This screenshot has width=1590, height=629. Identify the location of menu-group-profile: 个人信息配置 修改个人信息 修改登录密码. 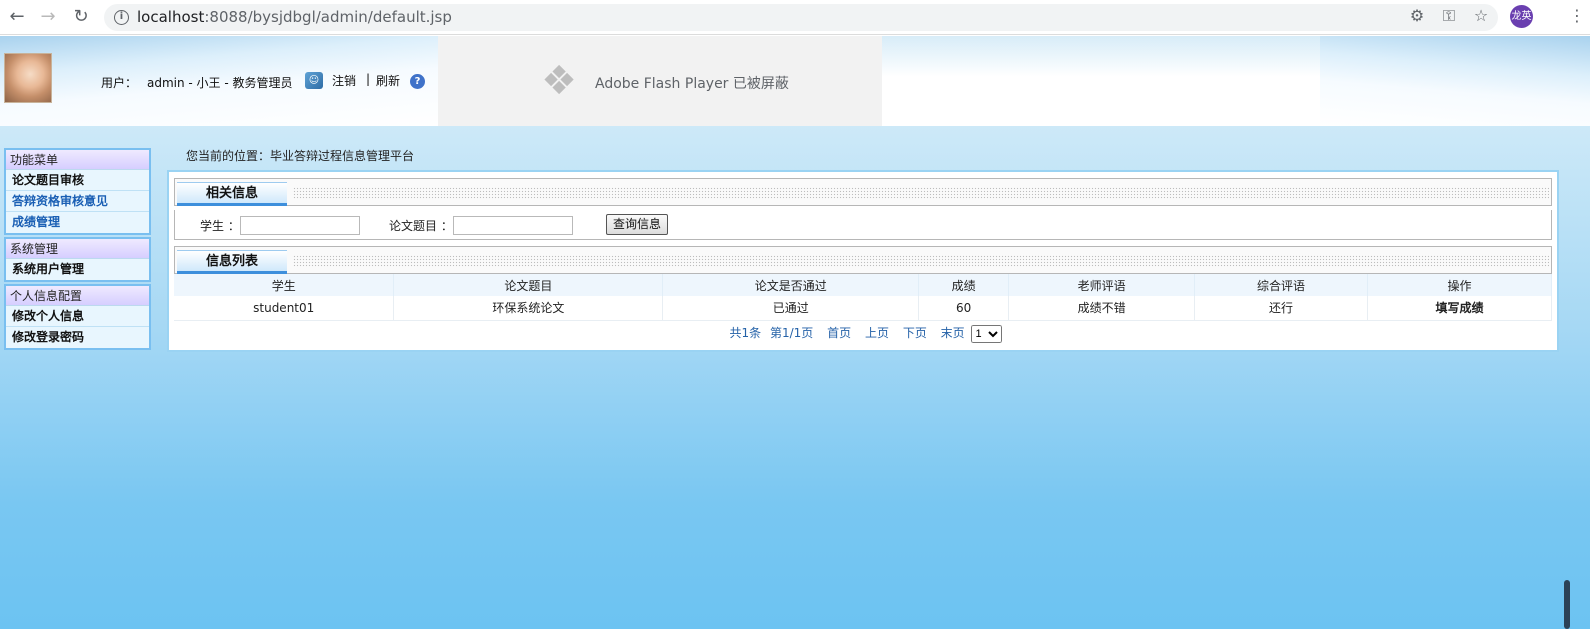
(77, 317).